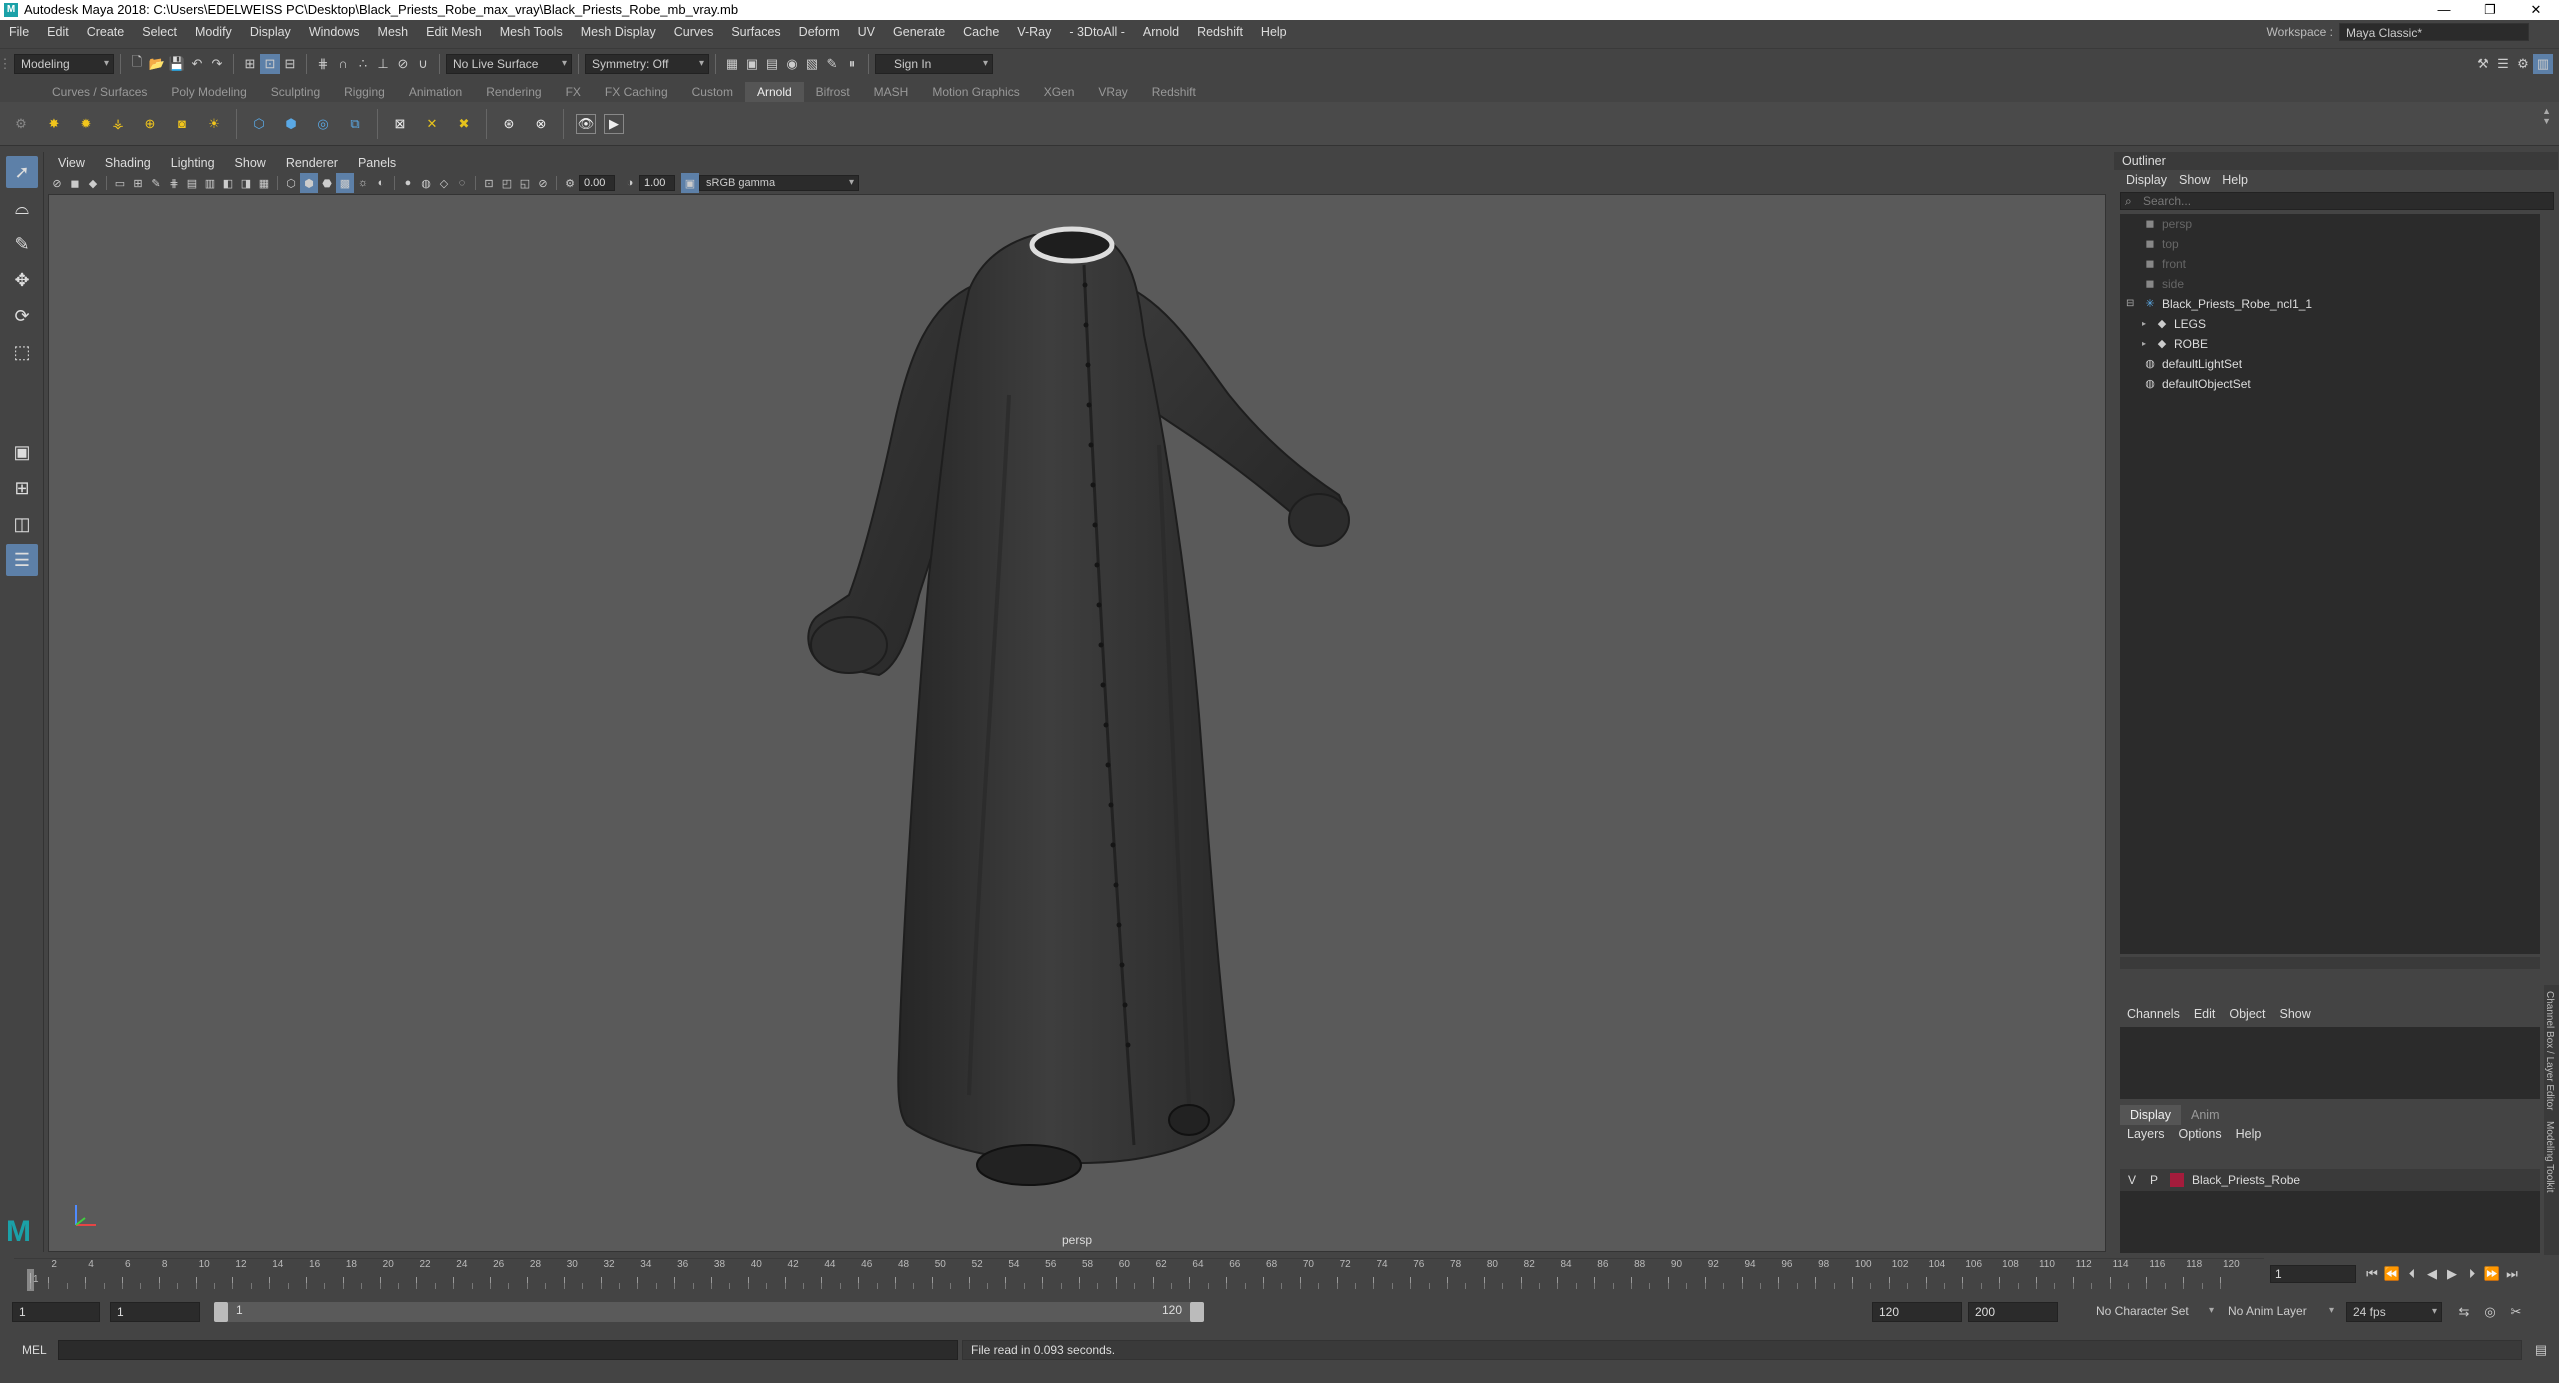  I want to click on anim-layer-dropdown: No Anim Layer, so click(2280, 1312).